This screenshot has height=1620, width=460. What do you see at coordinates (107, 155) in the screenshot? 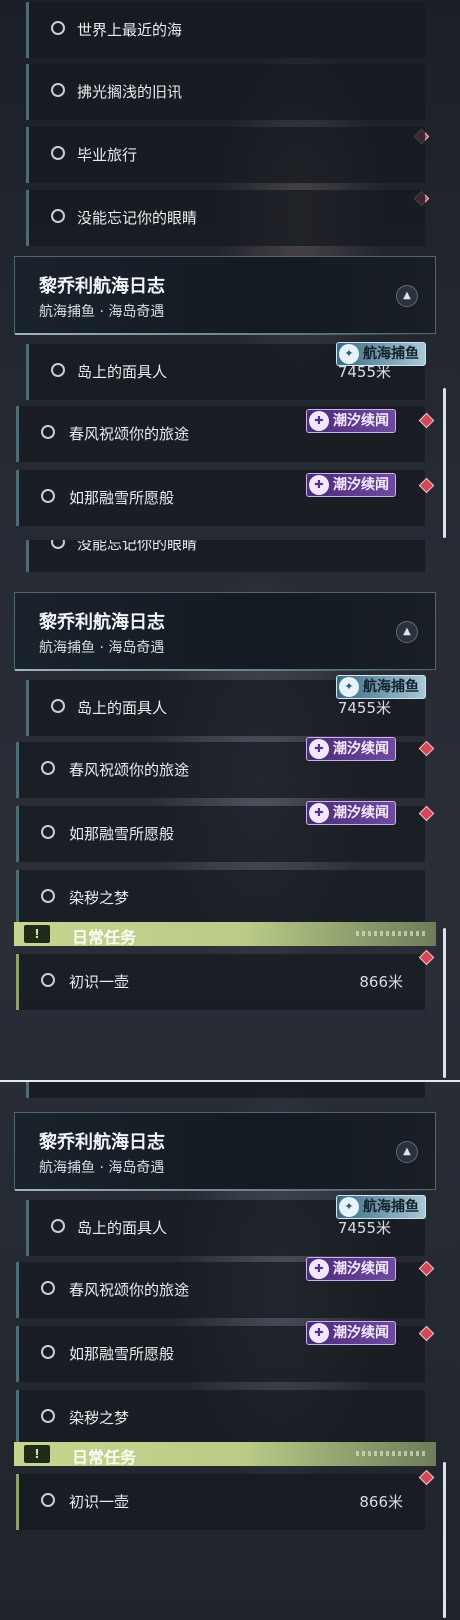
I see `quest-label: 毕业旅行` at bounding box center [107, 155].